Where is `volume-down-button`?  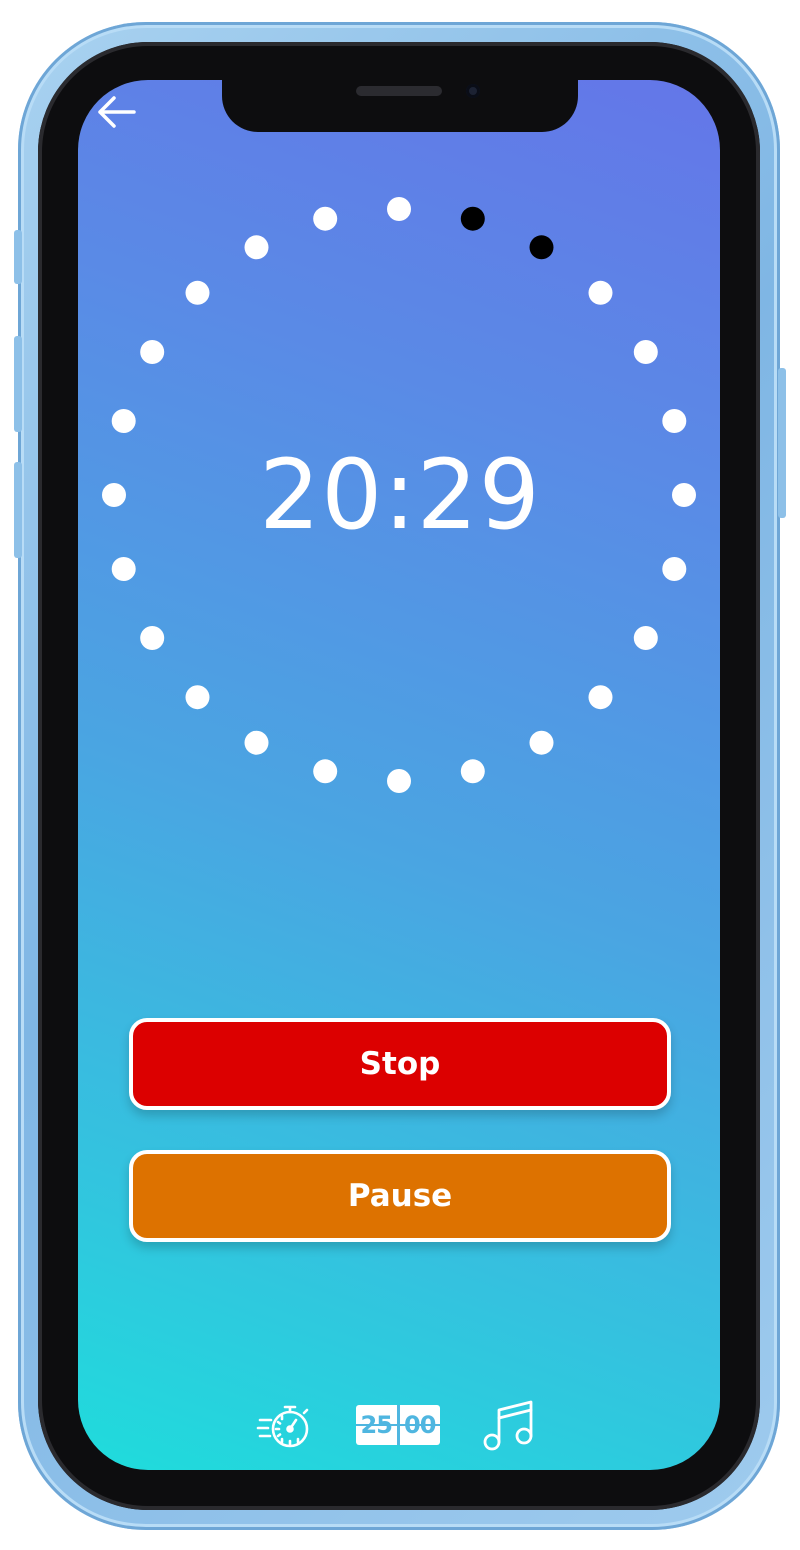 volume-down-button is located at coordinates (18, 510).